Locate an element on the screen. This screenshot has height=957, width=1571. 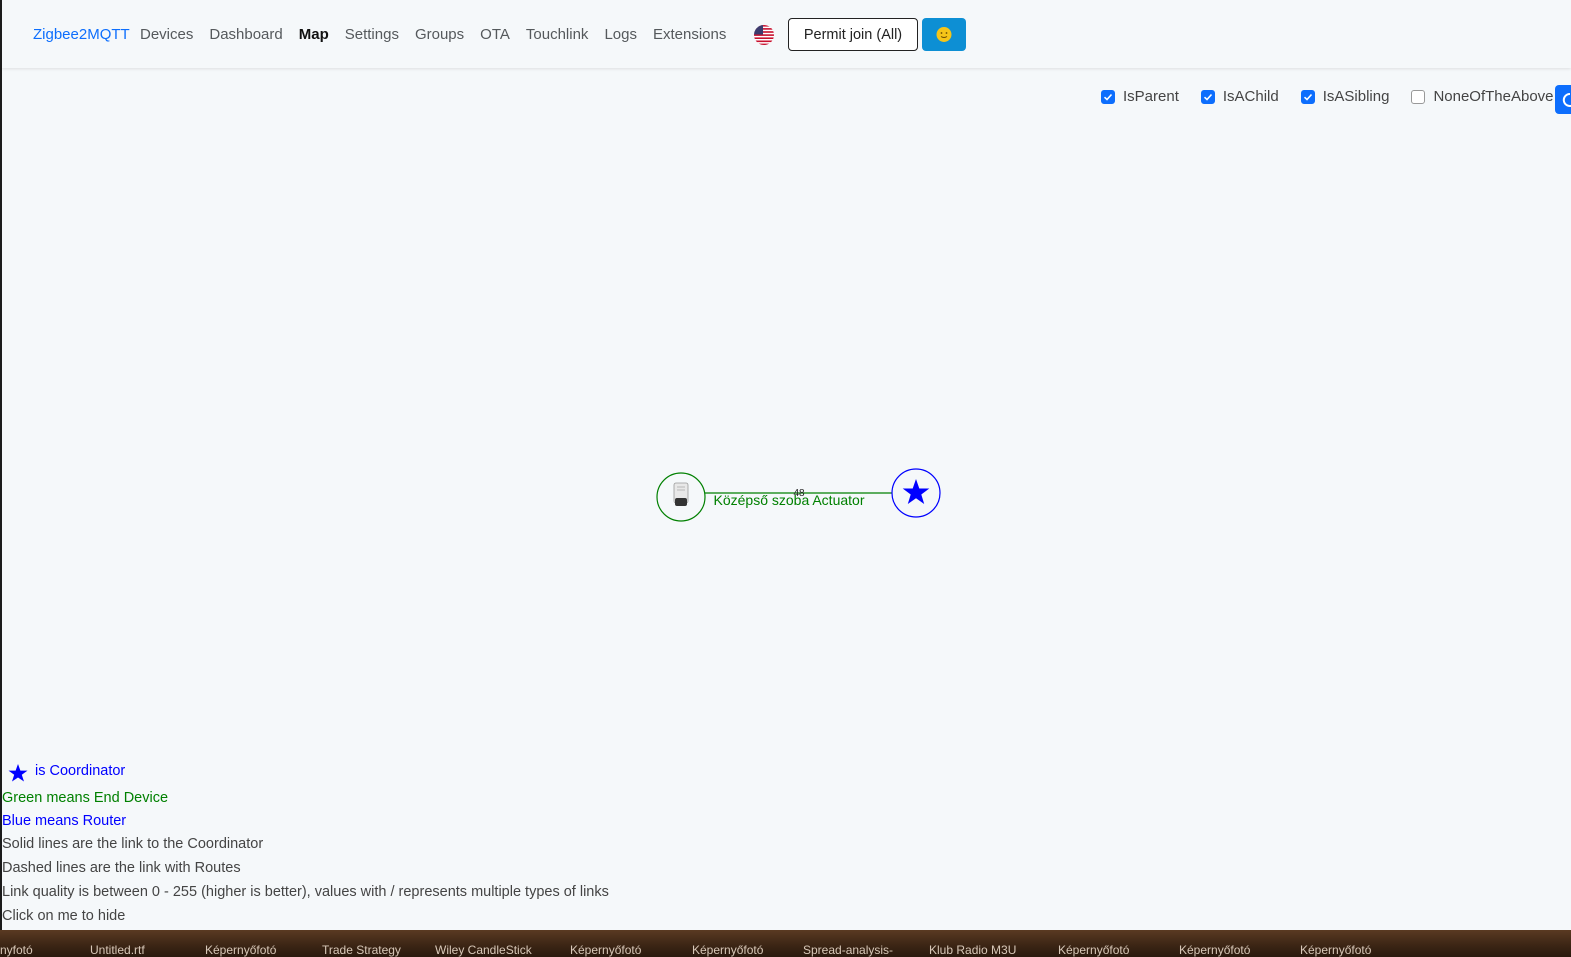
desktop-file: nyfotó is located at coordinates (16, 950).